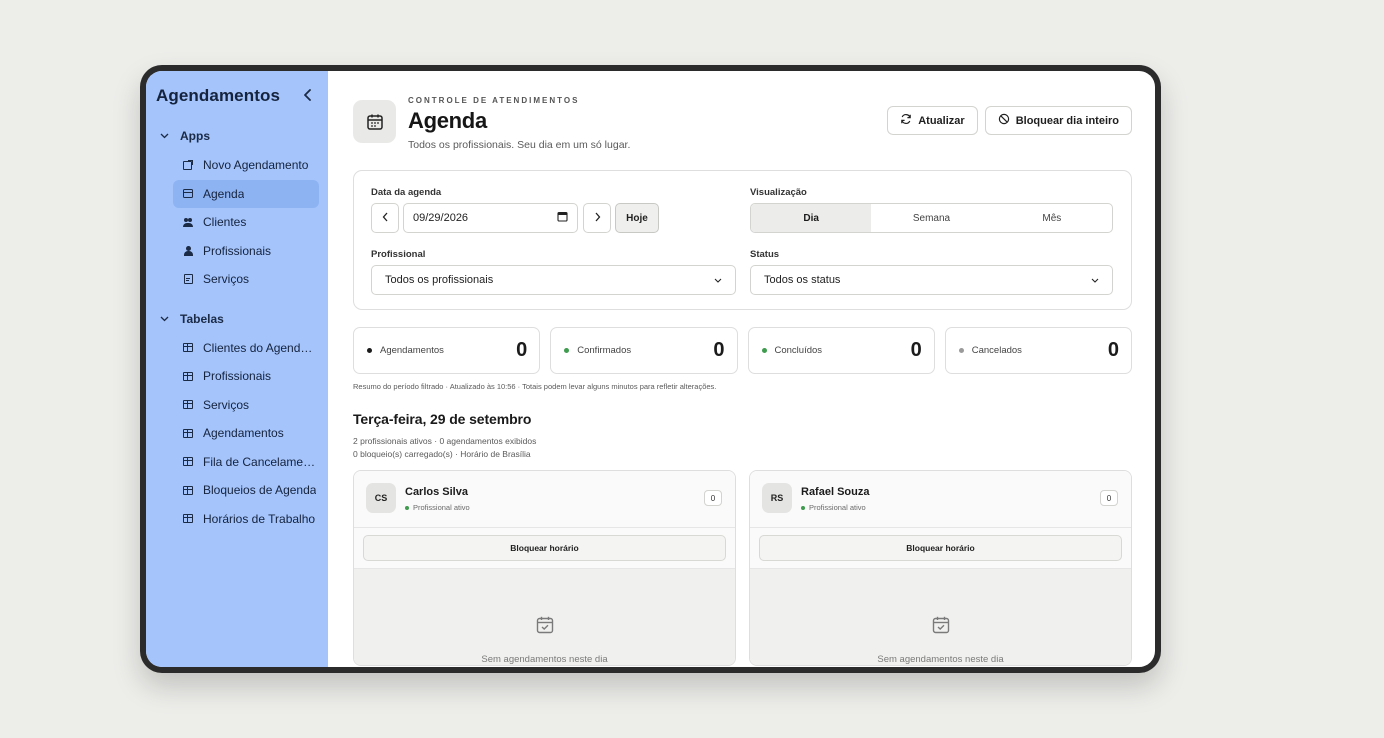  I want to click on sidebar-item-table-bloqueios: Bloqueios de Agenda, so click(246, 490).